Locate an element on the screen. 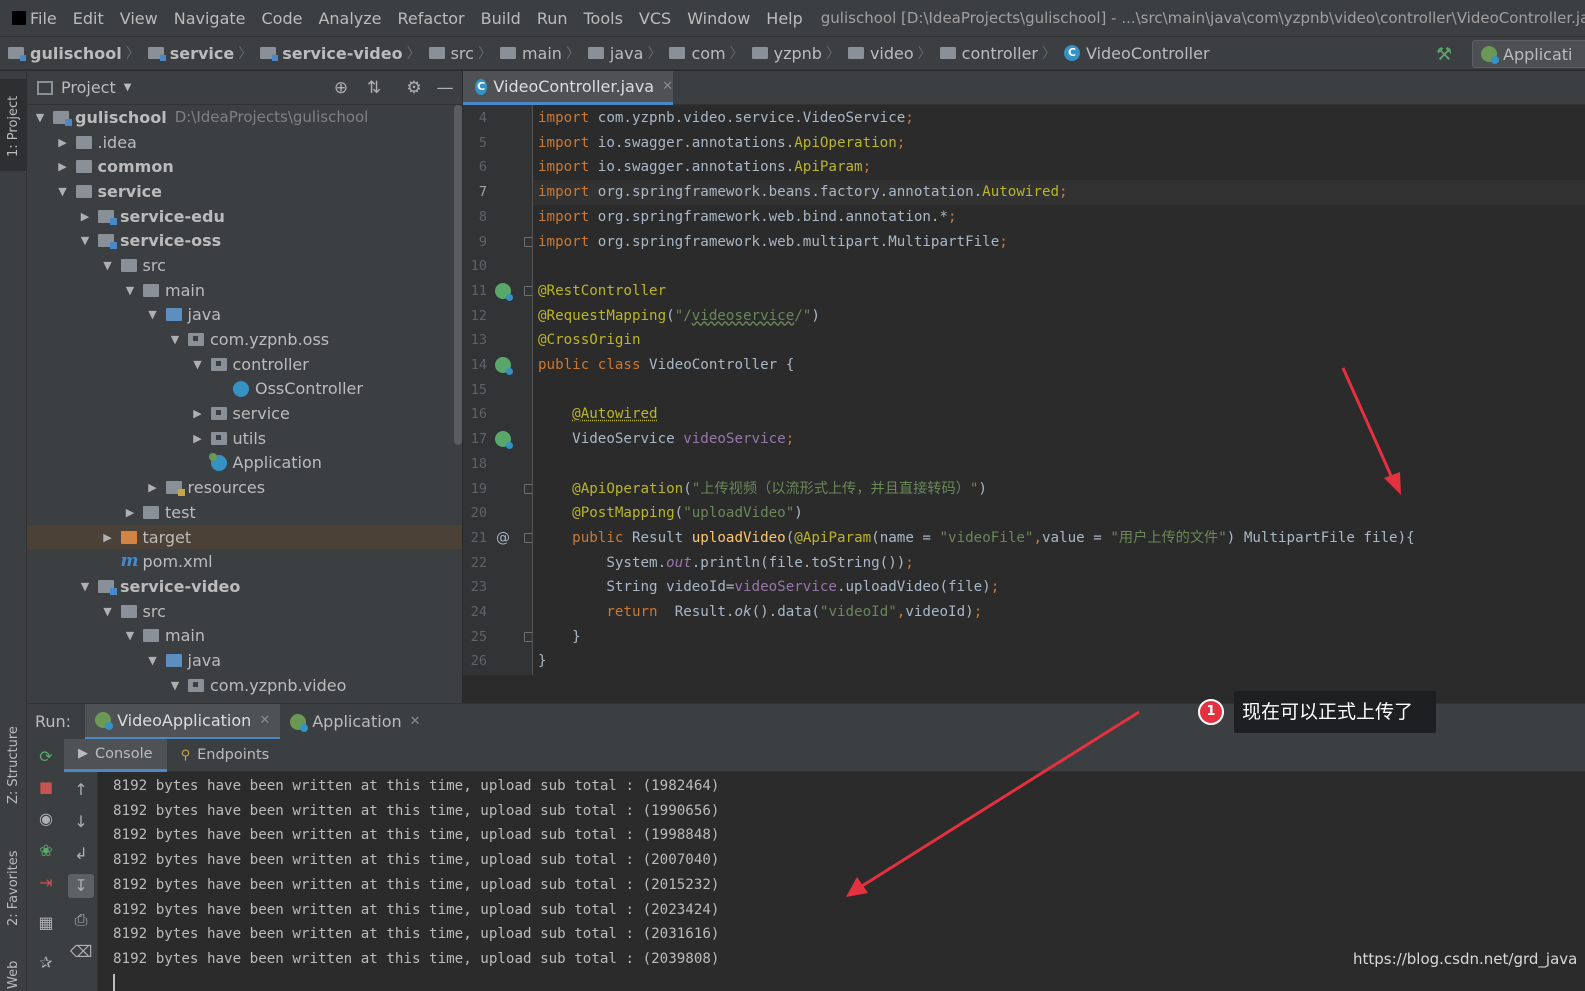  tree-item-target: ▶ target is located at coordinates (244, 537).